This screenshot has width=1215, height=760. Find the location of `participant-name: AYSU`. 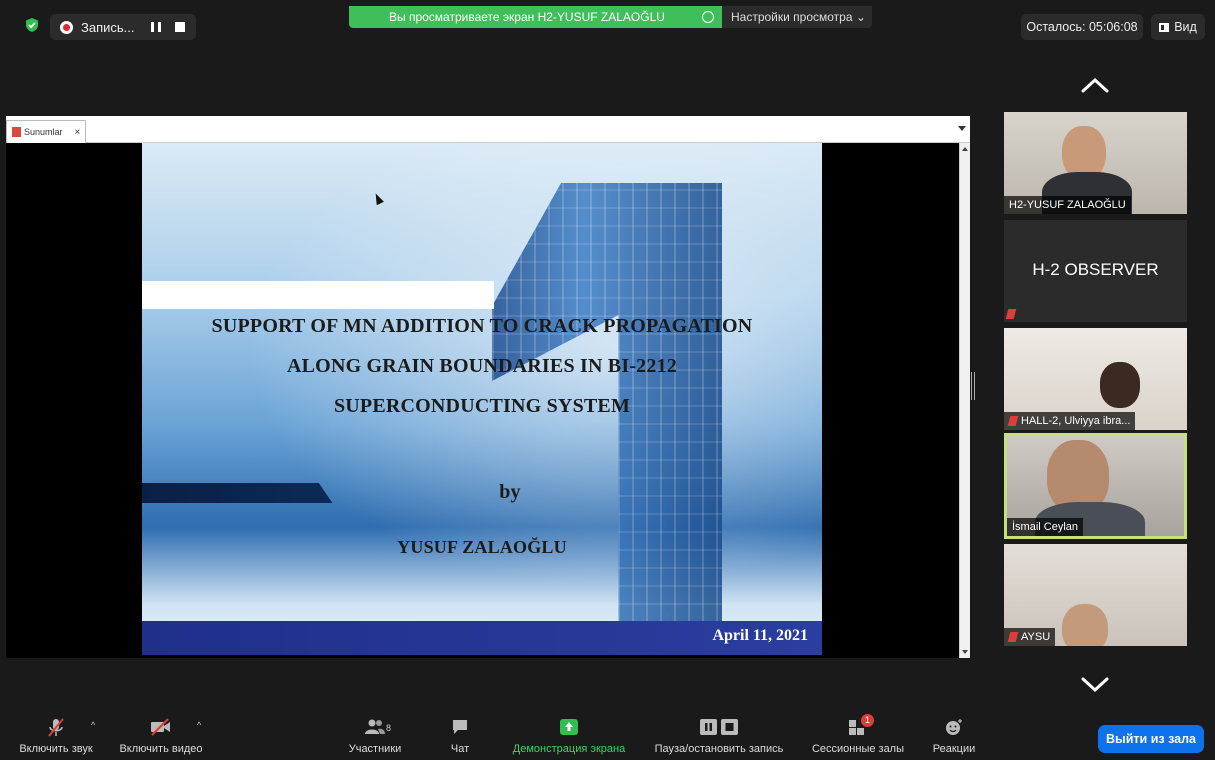

participant-name: AYSU is located at coordinates (1036, 637).